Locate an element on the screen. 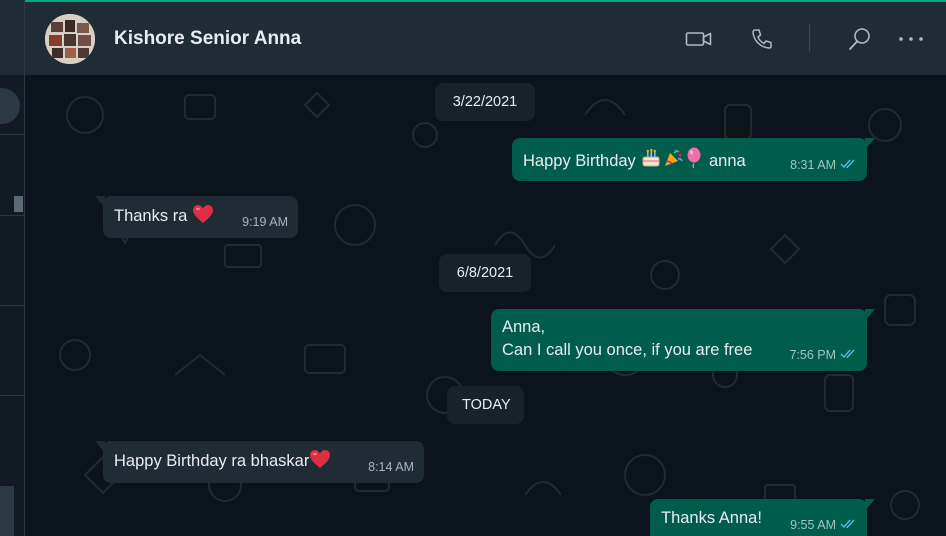  contact-name: Kishore Senior Anna is located at coordinates (207, 39).